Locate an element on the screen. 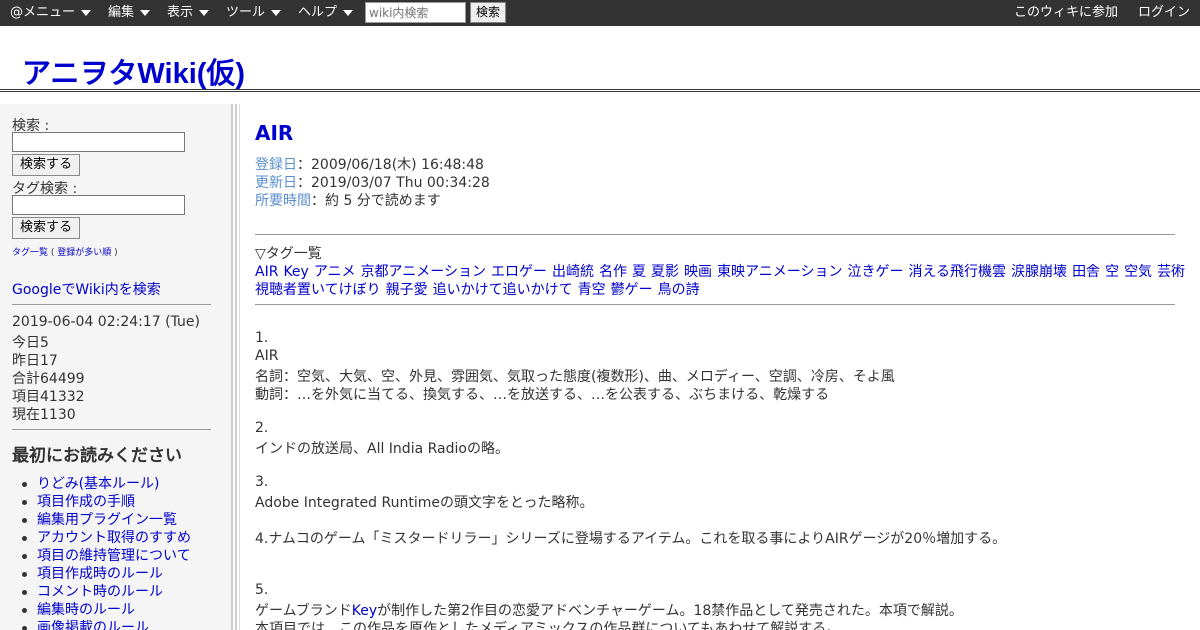  server-time: 2019-06-04 02:24:17 (Tue) is located at coordinates (106, 322).